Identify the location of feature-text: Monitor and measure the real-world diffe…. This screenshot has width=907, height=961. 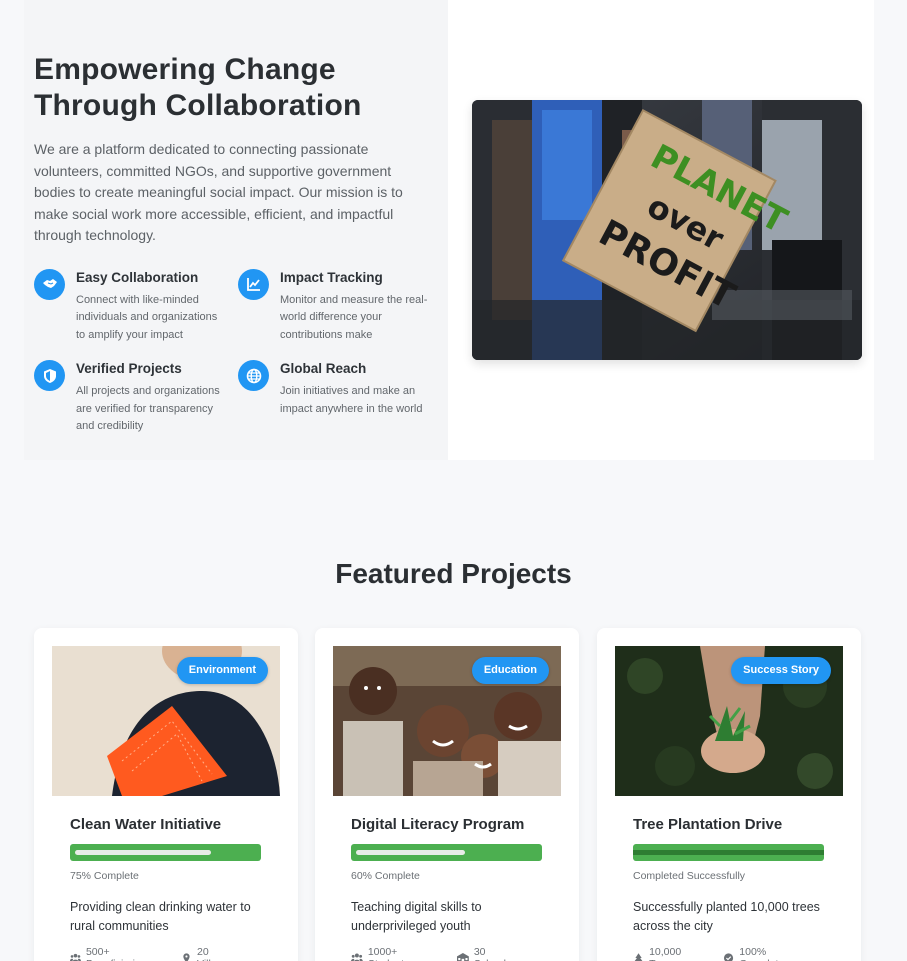
(354, 317).